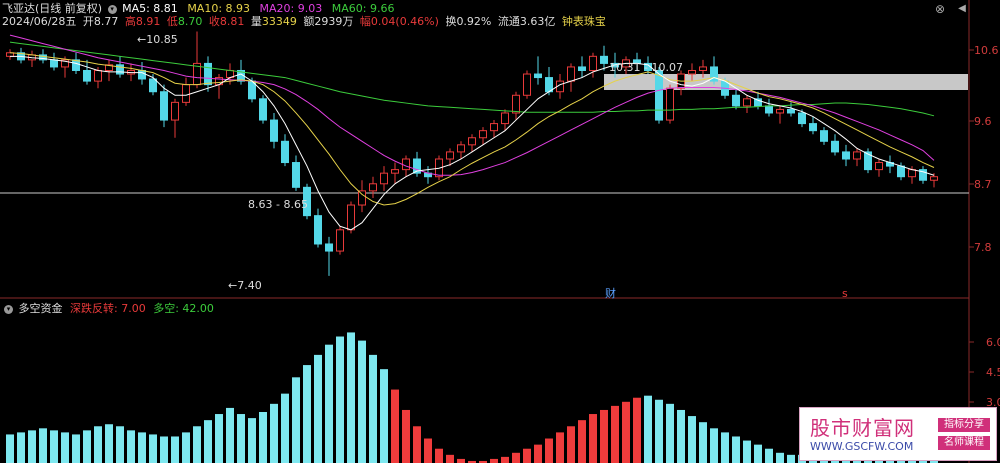  What do you see at coordinates (8, 309) in the screenshot?
I see `indicator-dropdown-icon: ▾` at bounding box center [8, 309].